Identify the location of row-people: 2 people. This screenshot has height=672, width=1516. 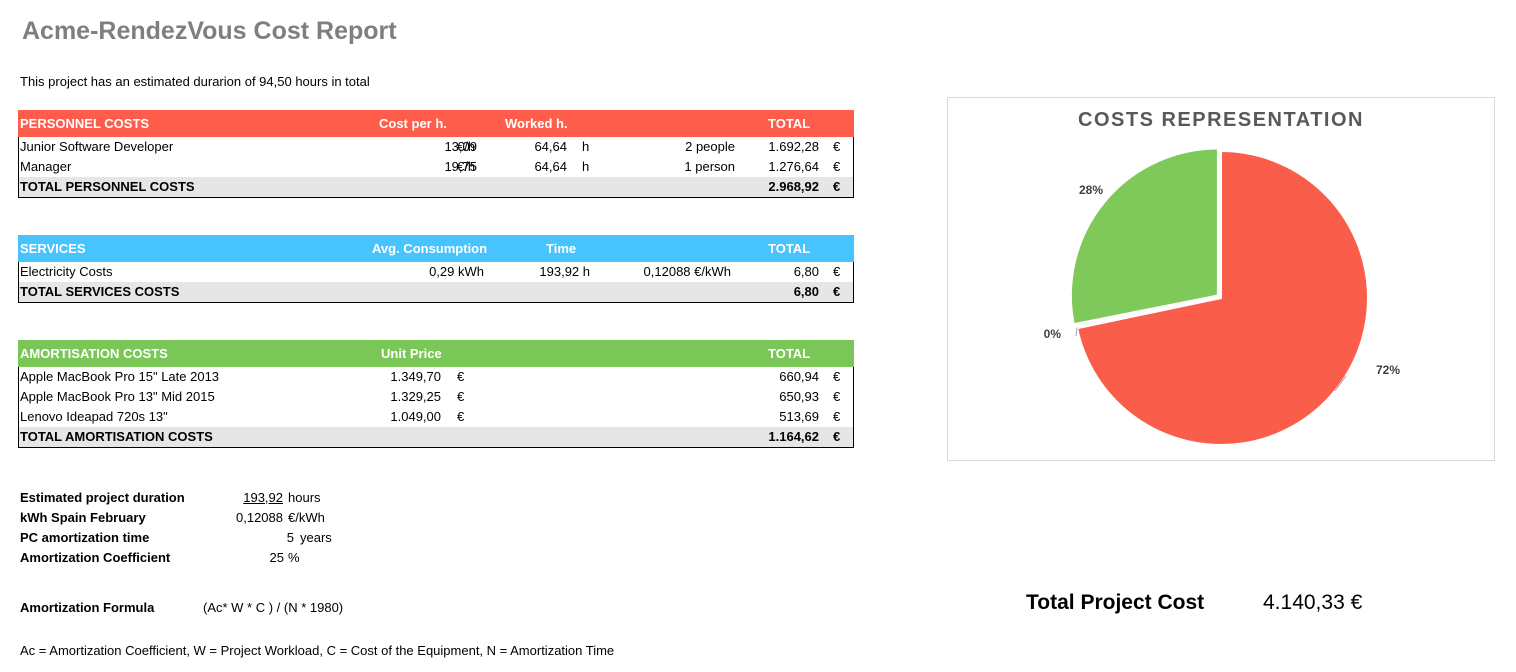
(710, 146).